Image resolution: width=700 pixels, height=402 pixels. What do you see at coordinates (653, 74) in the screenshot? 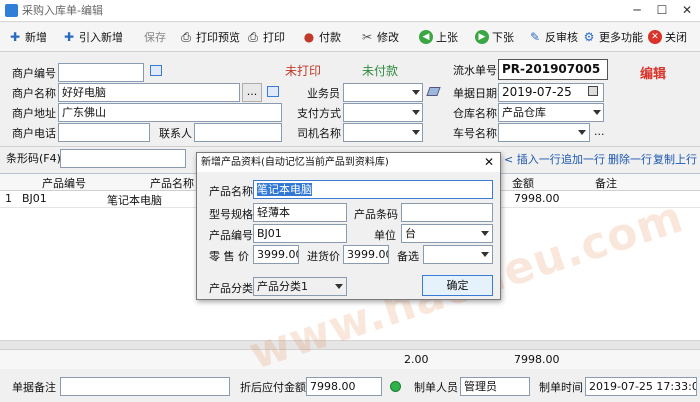
I see `mode-badge: 编辑` at bounding box center [653, 74].